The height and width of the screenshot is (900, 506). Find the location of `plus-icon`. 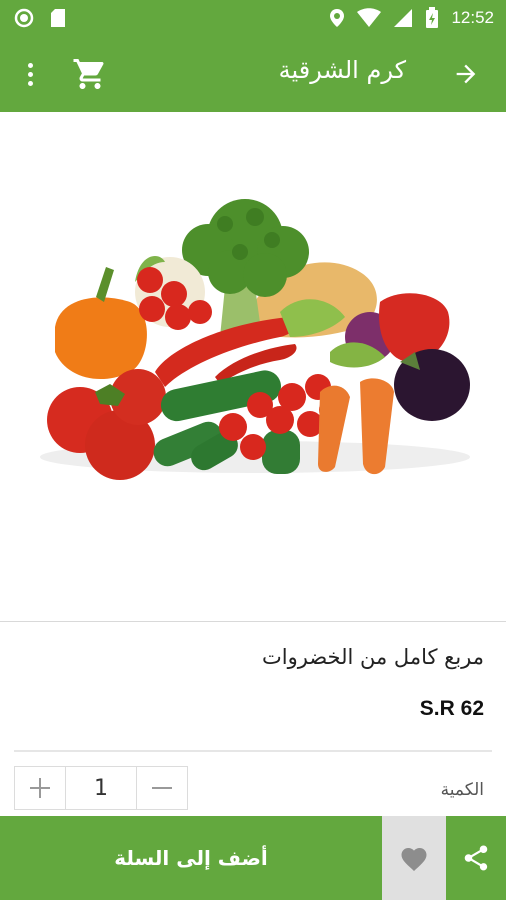

plus-icon is located at coordinates (40, 788).